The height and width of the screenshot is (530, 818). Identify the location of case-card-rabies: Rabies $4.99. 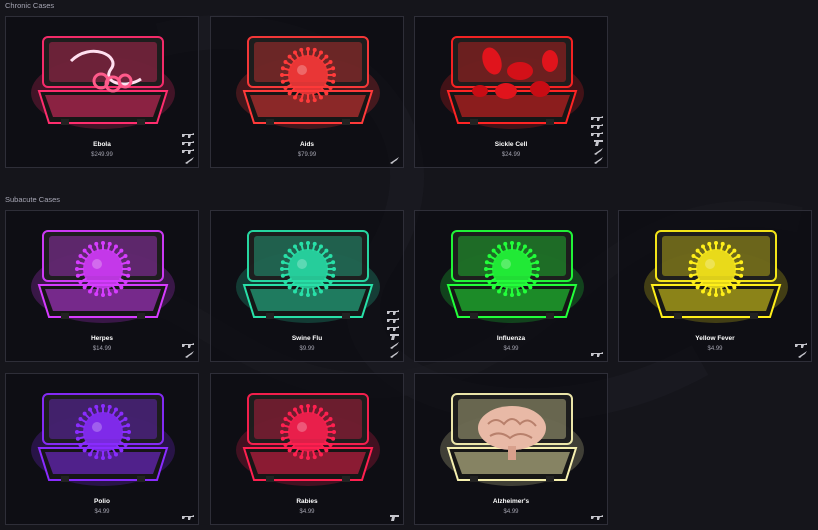
(307, 449).